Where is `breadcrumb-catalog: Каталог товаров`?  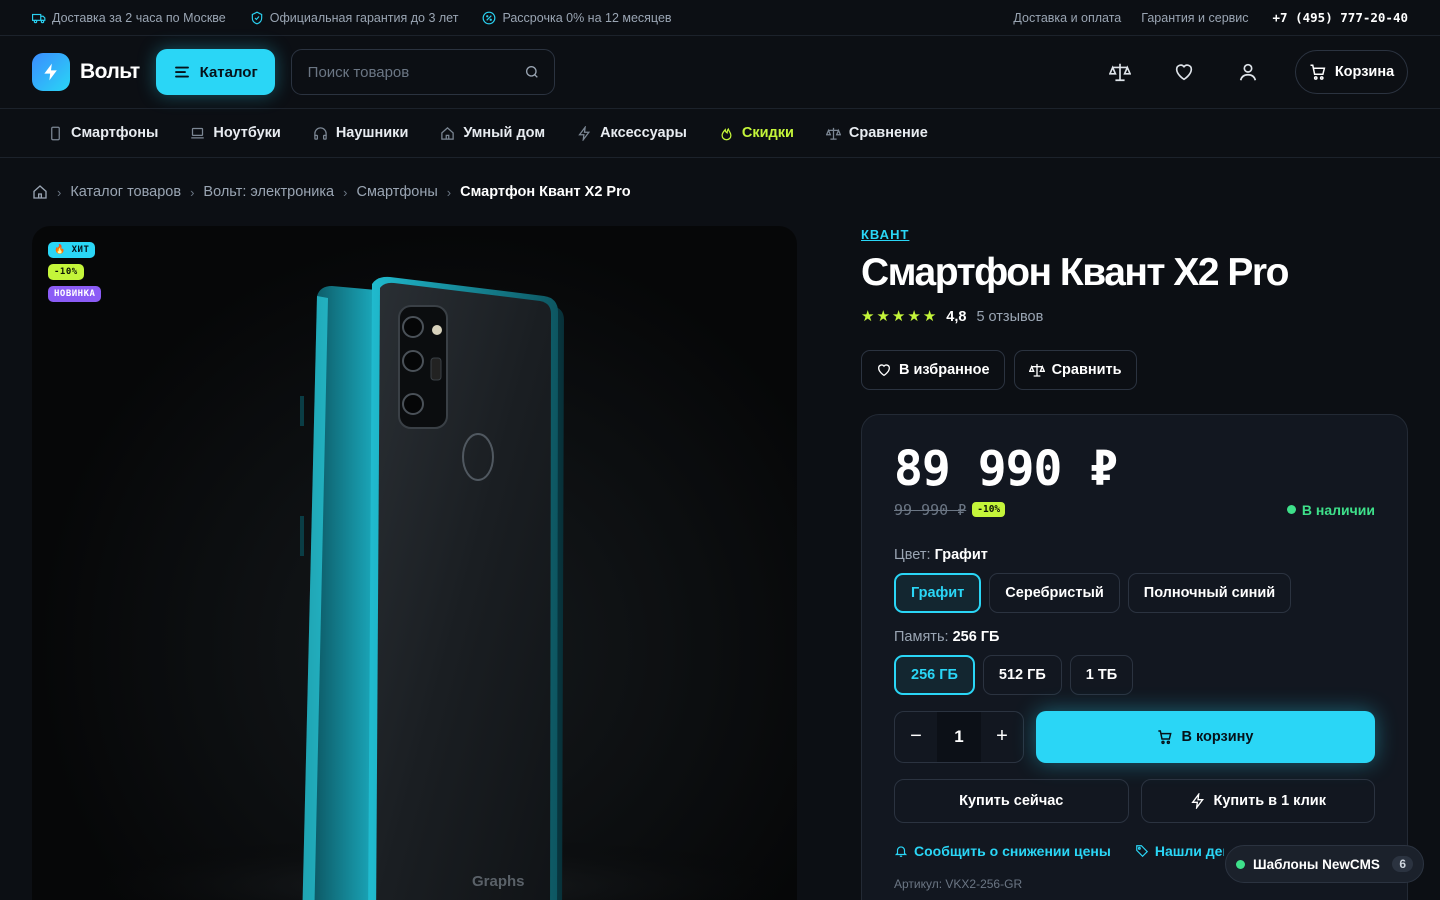
breadcrumb-catalog: Каталог товаров is located at coordinates (125, 192).